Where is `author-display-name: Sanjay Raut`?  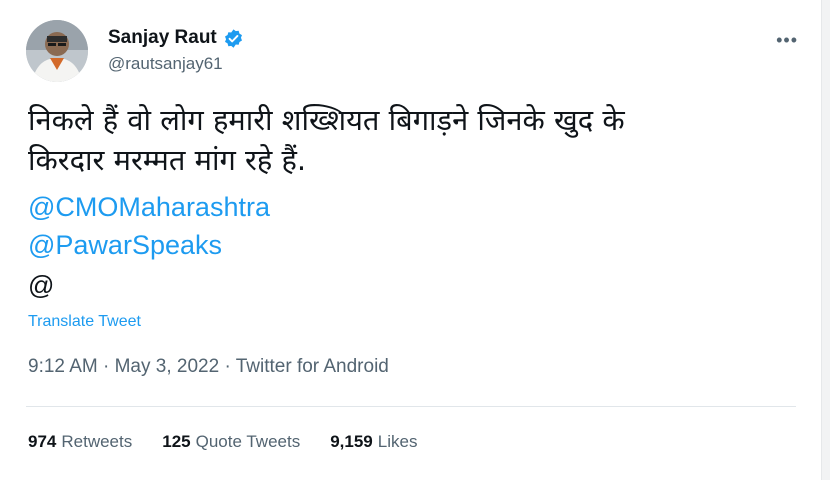
author-display-name: Sanjay Raut is located at coordinates (162, 38).